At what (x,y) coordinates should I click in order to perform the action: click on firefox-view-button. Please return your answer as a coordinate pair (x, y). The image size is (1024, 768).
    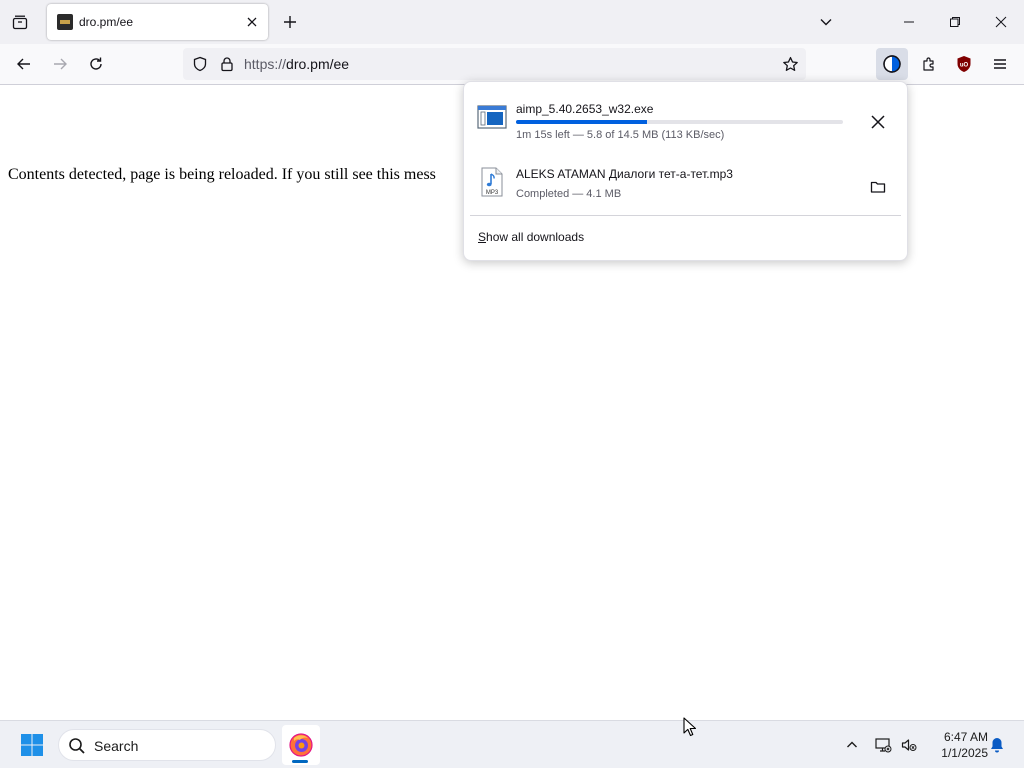
    Looking at the image, I should click on (20, 22).